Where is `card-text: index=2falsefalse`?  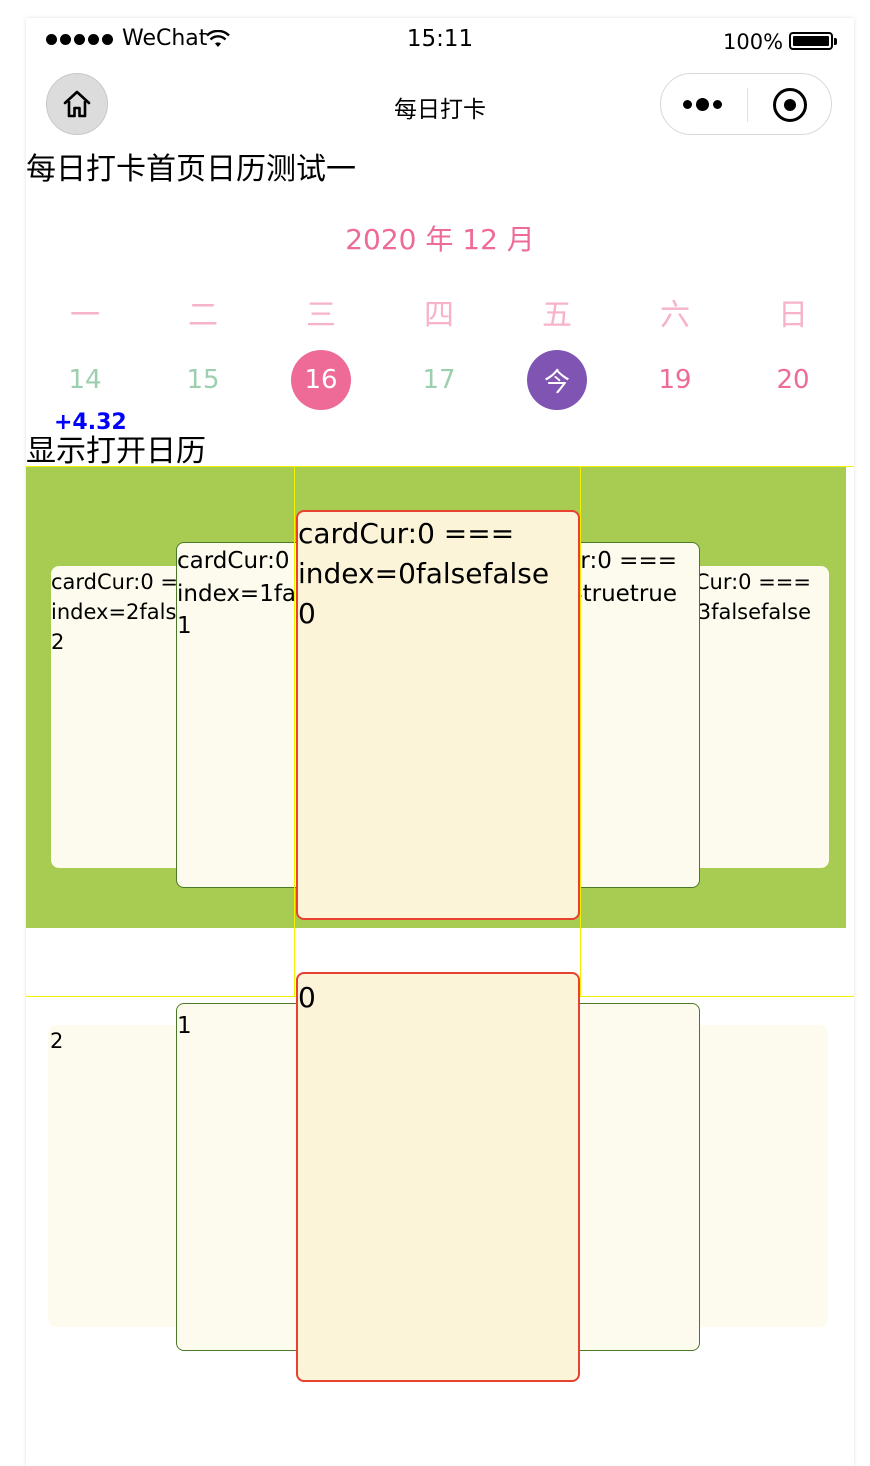 card-text: index=2falsefalse is located at coordinates (121, 611).